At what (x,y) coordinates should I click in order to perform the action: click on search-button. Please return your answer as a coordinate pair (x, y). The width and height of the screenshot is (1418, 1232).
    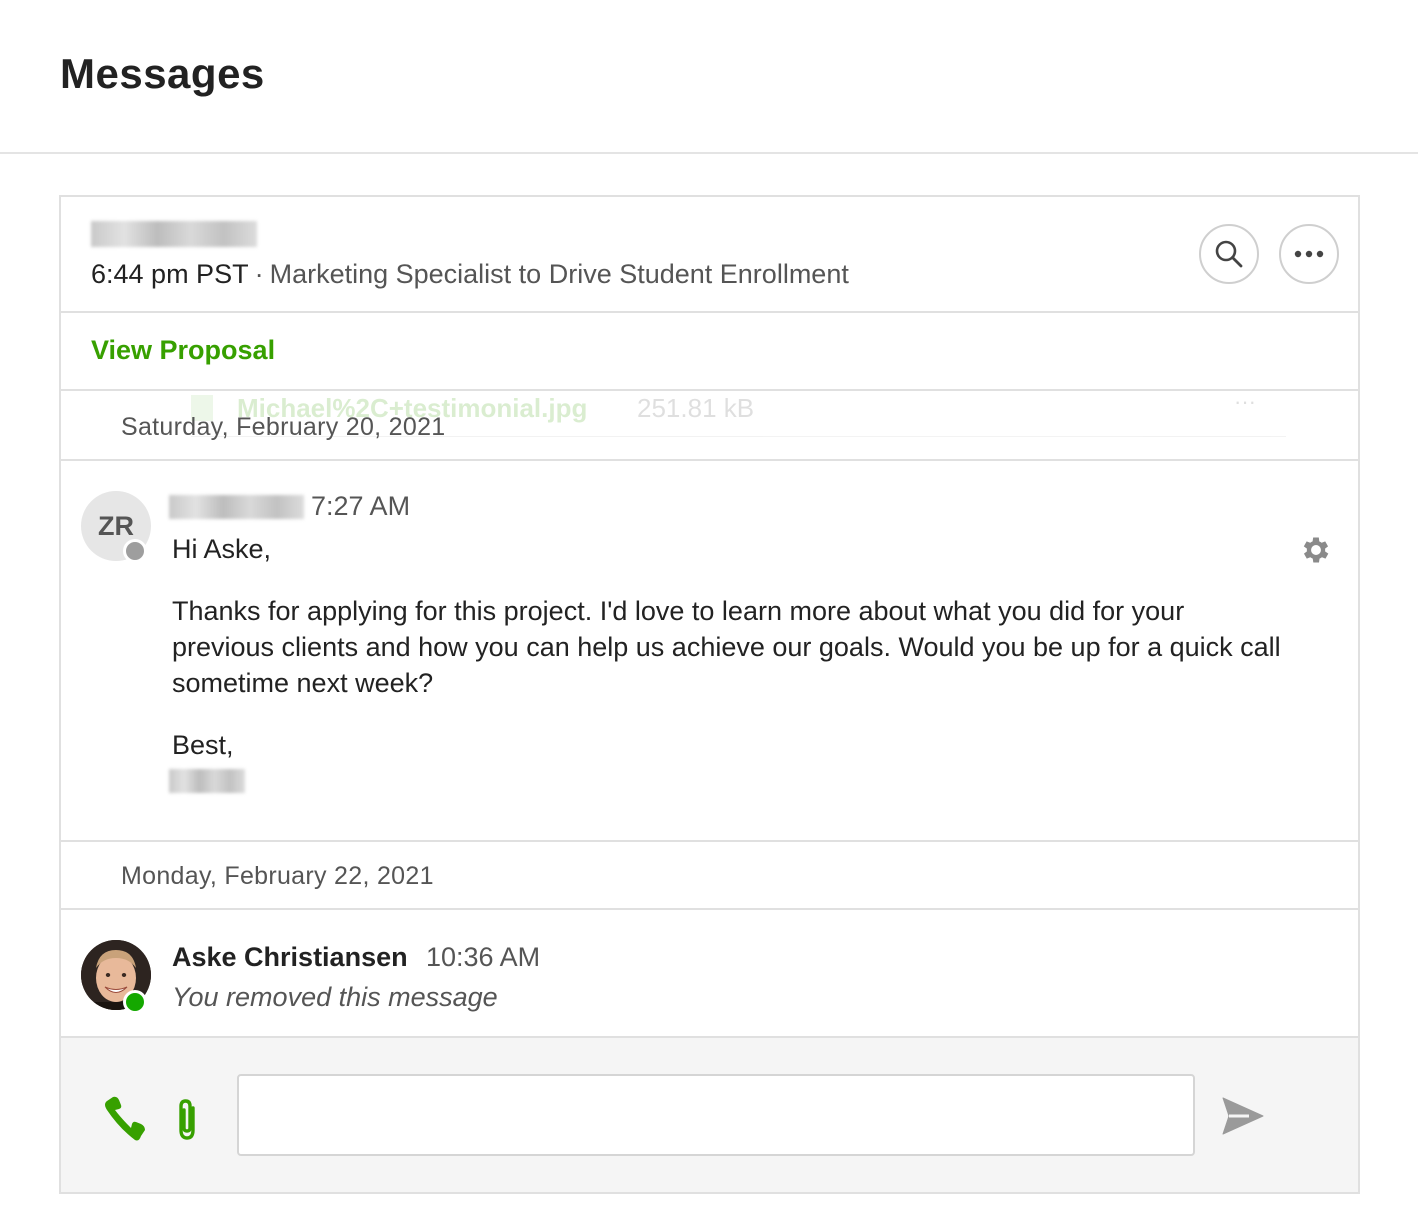
    Looking at the image, I should click on (1229, 254).